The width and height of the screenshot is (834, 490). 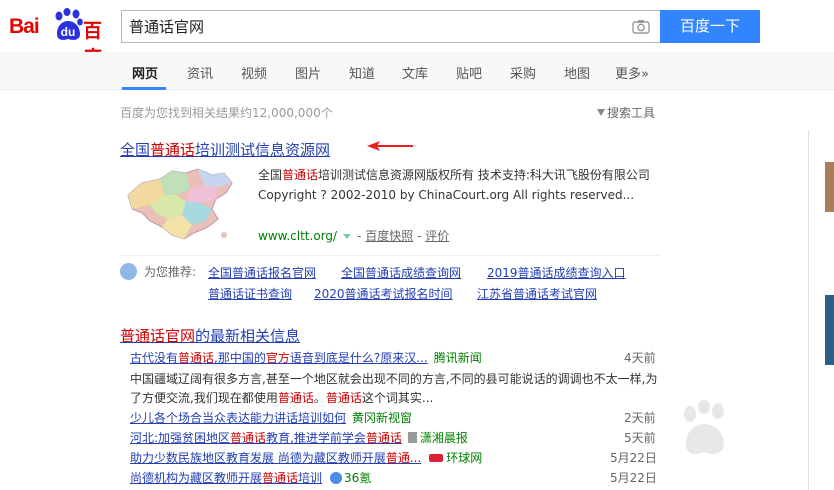 What do you see at coordinates (262, 272) in the screenshot?
I see `recommend-link-1: 全国普通话报名官网` at bounding box center [262, 272].